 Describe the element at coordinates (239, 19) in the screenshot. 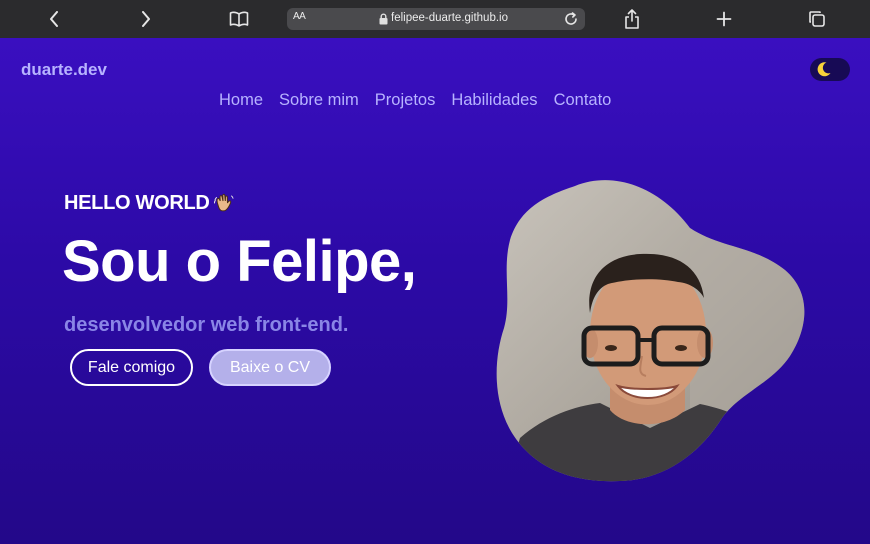

I see `book-icon` at that location.